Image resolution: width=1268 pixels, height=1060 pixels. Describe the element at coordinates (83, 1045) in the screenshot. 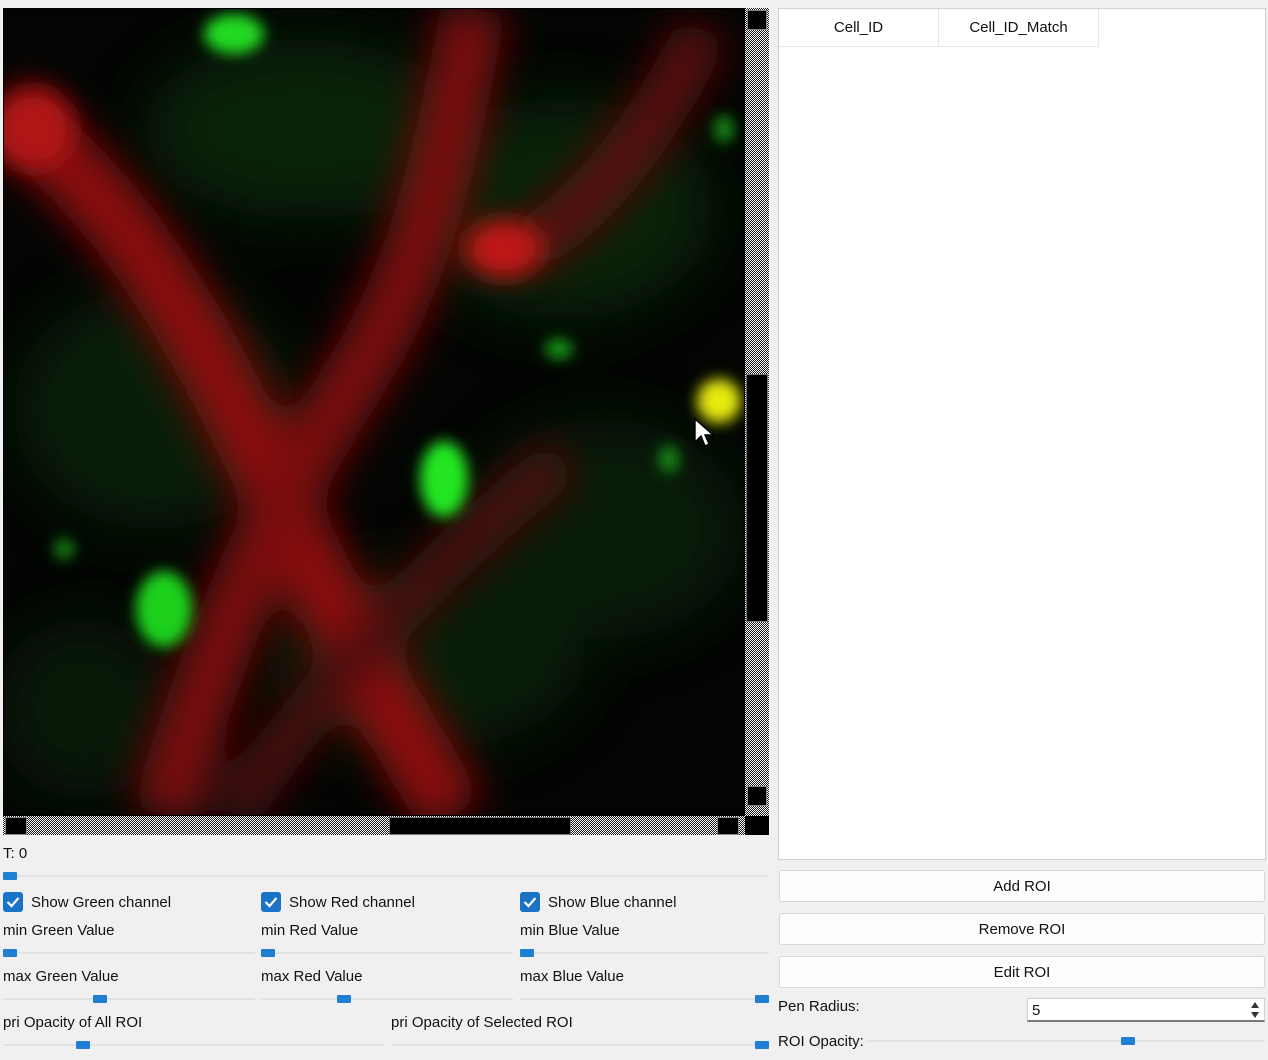

I see `opacity-all-handle` at that location.